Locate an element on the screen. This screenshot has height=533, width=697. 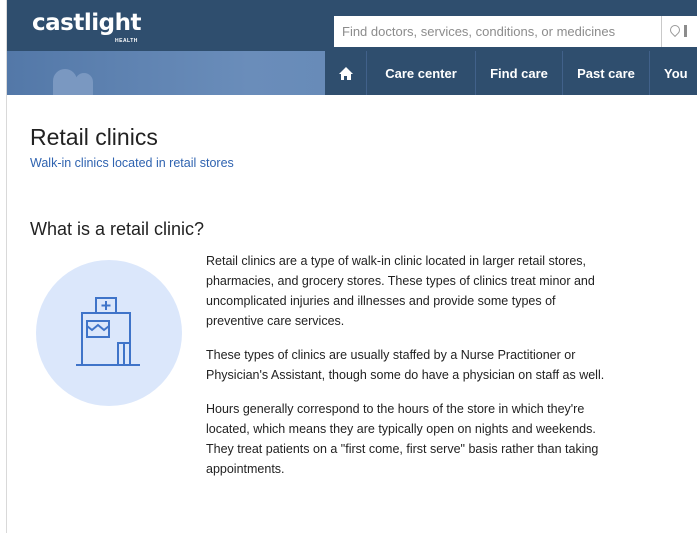
retail-clinic-store-icon is located at coordinates (109, 333).